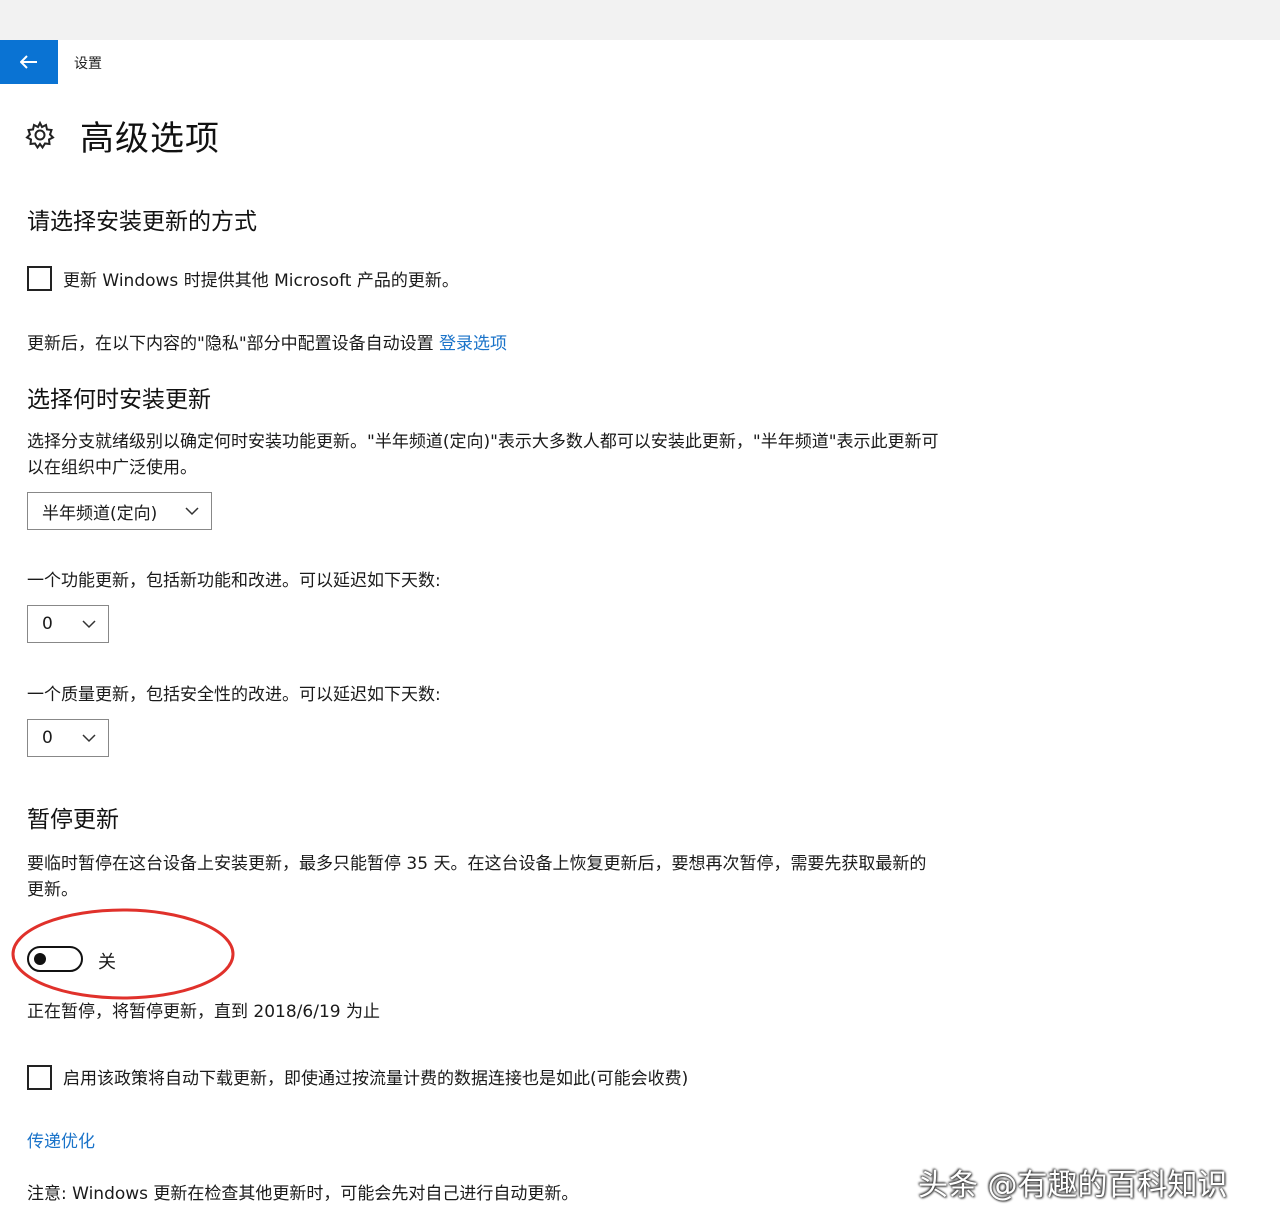 This screenshot has height=1224, width=1280. Describe the element at coordinates (107, 962) in the screenshot. I see `pause-toggle-state: 关` at that location.